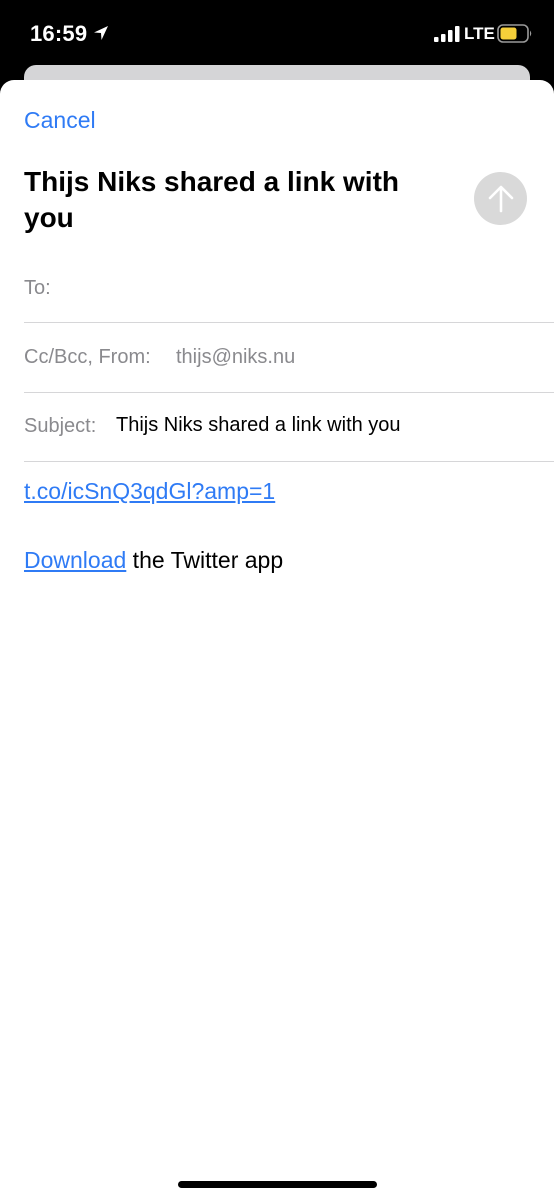 This screenshot has height=1200, width=554. I want to click on shared-link: t.co/icSnQ3qdGl?amp=1, so click(149, 491).